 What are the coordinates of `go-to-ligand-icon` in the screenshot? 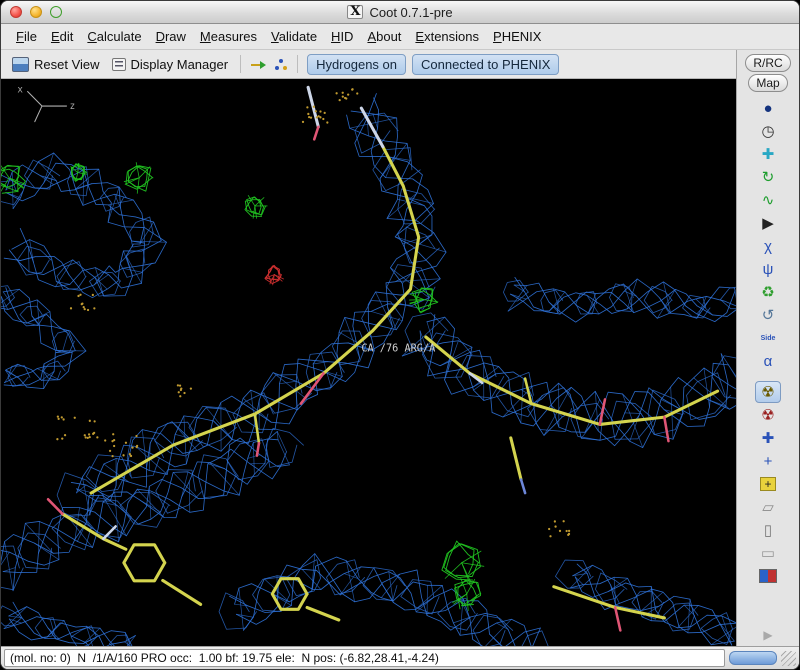 It's located at (280, 64).